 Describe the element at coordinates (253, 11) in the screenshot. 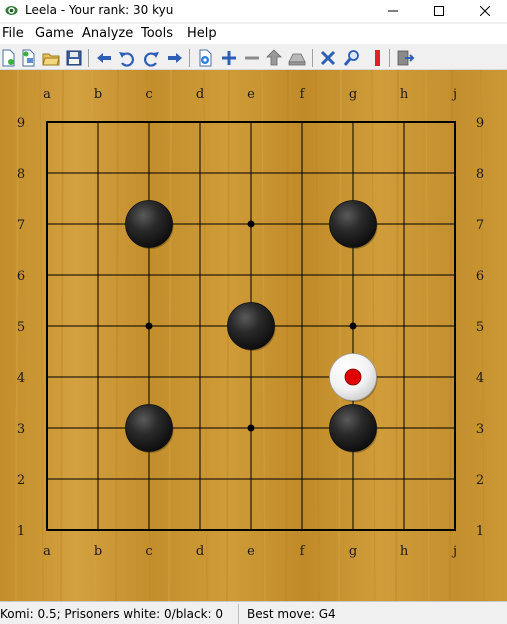

I see `title-bar: Leela - Your rank: 30 kyu` at that location.